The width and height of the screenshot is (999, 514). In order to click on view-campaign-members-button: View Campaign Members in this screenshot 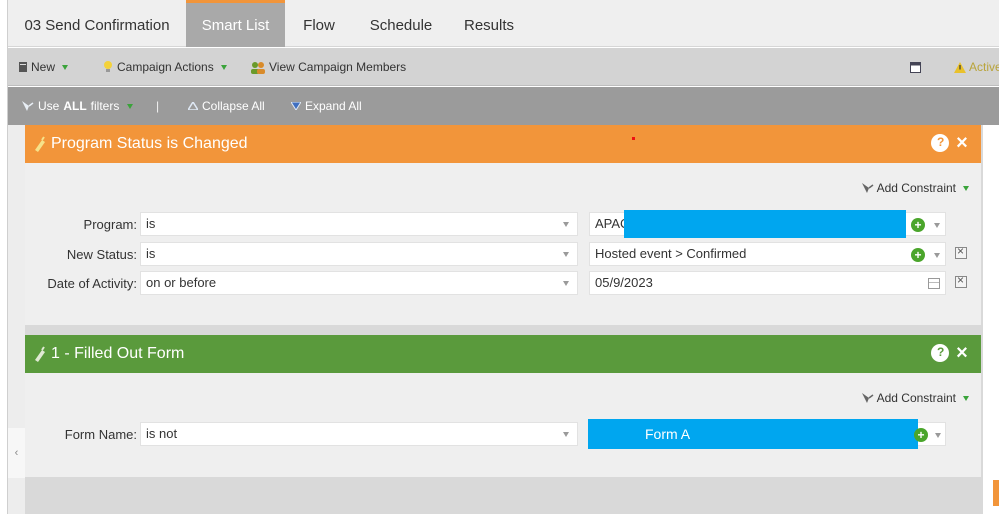, I will do `click(328, 67)`.